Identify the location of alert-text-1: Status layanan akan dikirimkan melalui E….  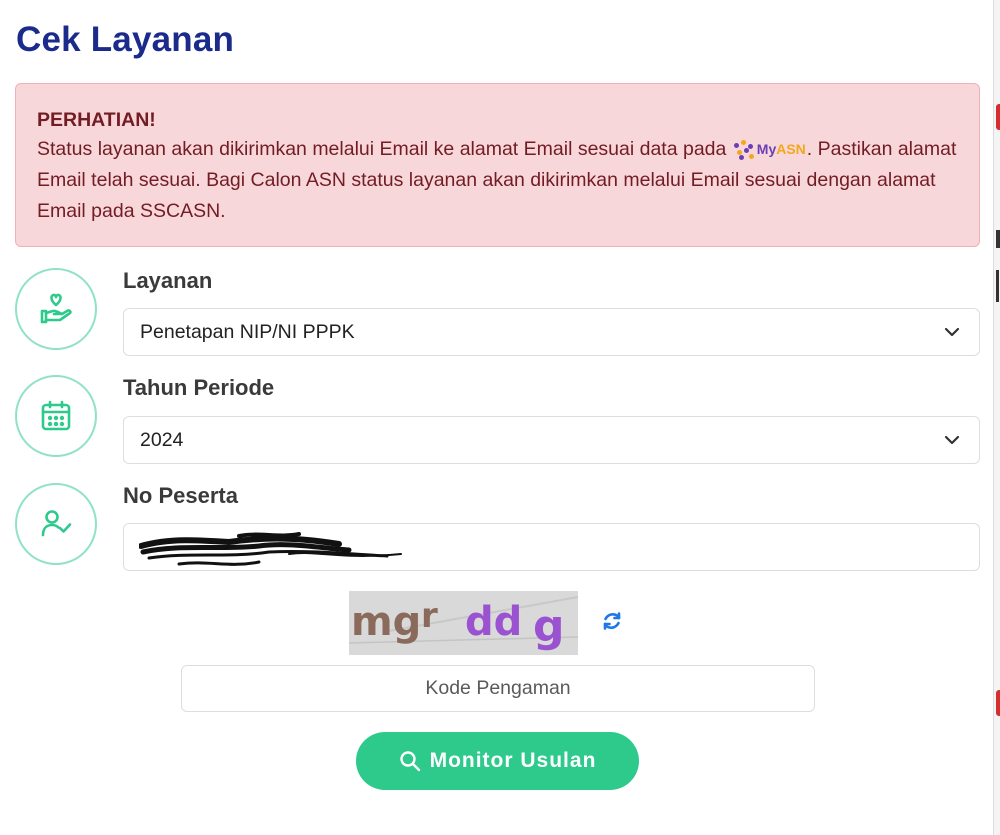
(382, 149).